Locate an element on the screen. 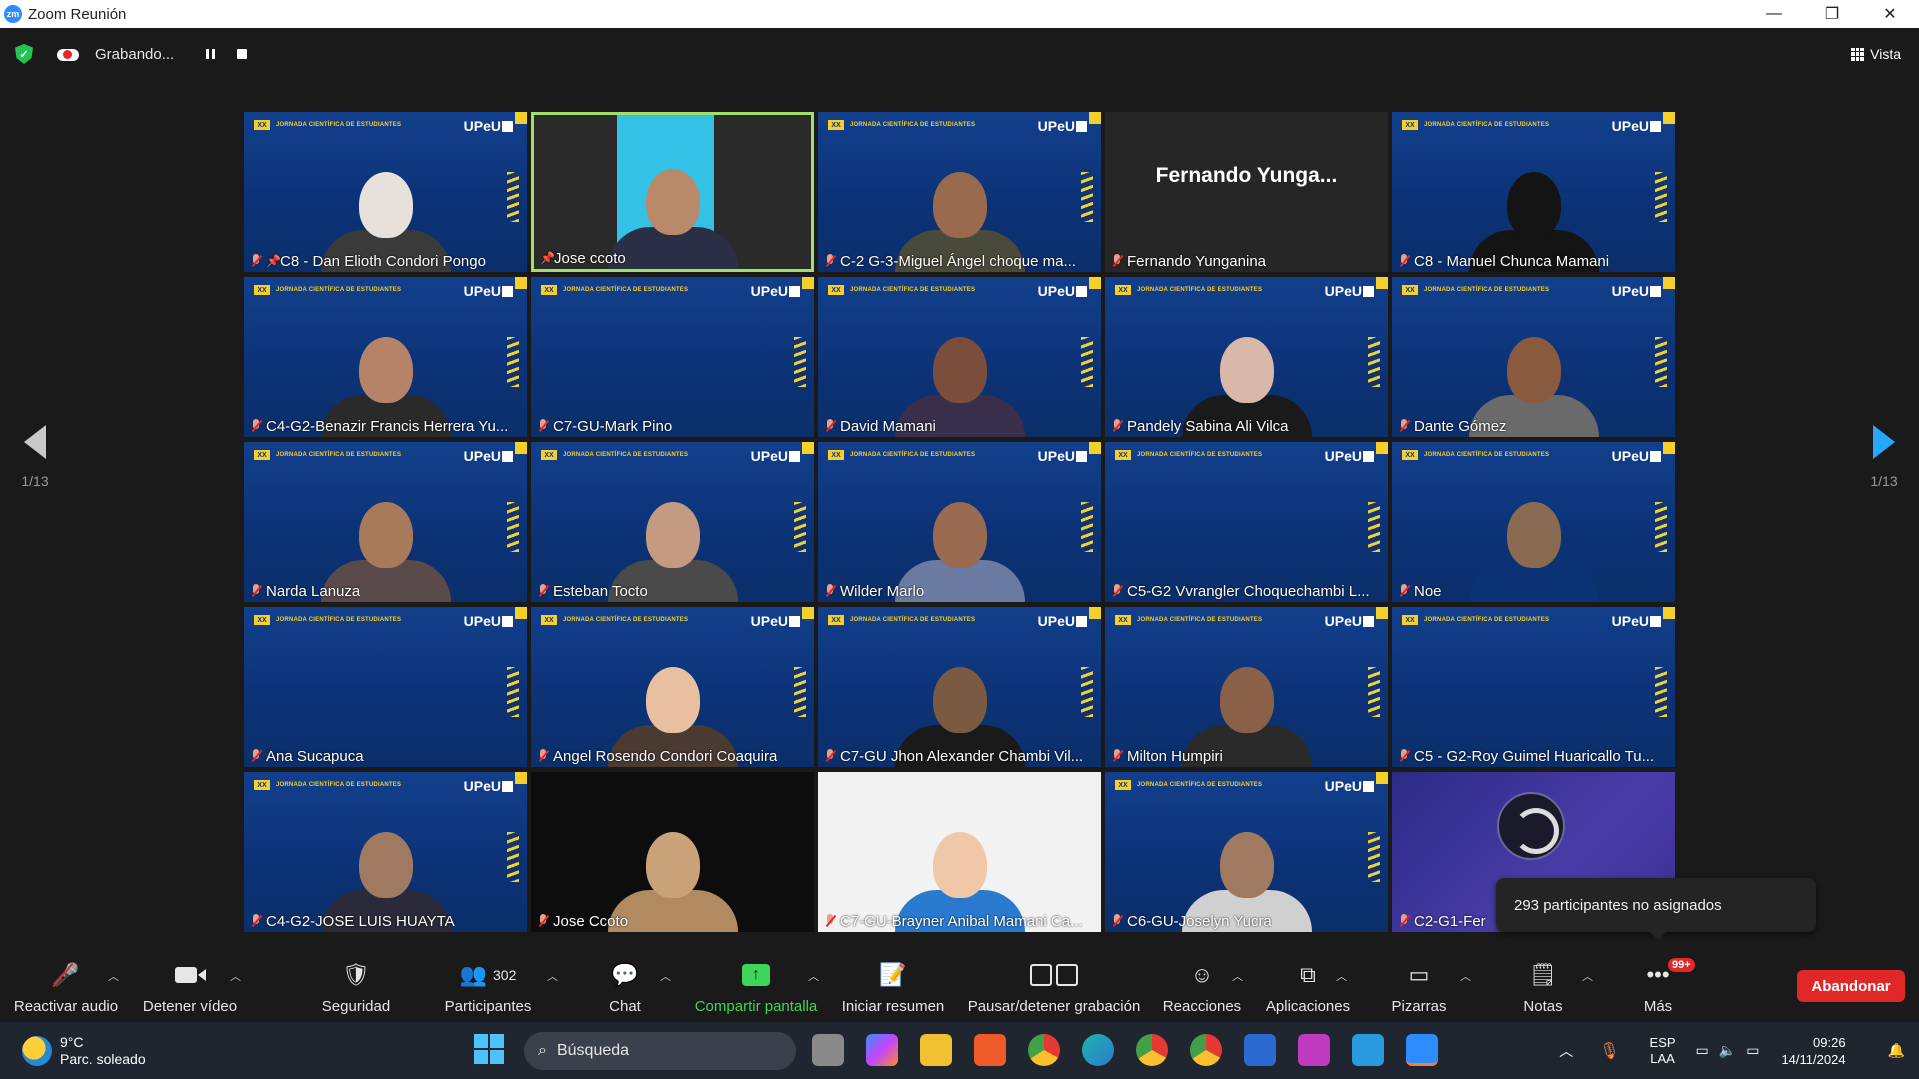  participants-button: 👥 302 Participantes is located at coordinates (488, 987).